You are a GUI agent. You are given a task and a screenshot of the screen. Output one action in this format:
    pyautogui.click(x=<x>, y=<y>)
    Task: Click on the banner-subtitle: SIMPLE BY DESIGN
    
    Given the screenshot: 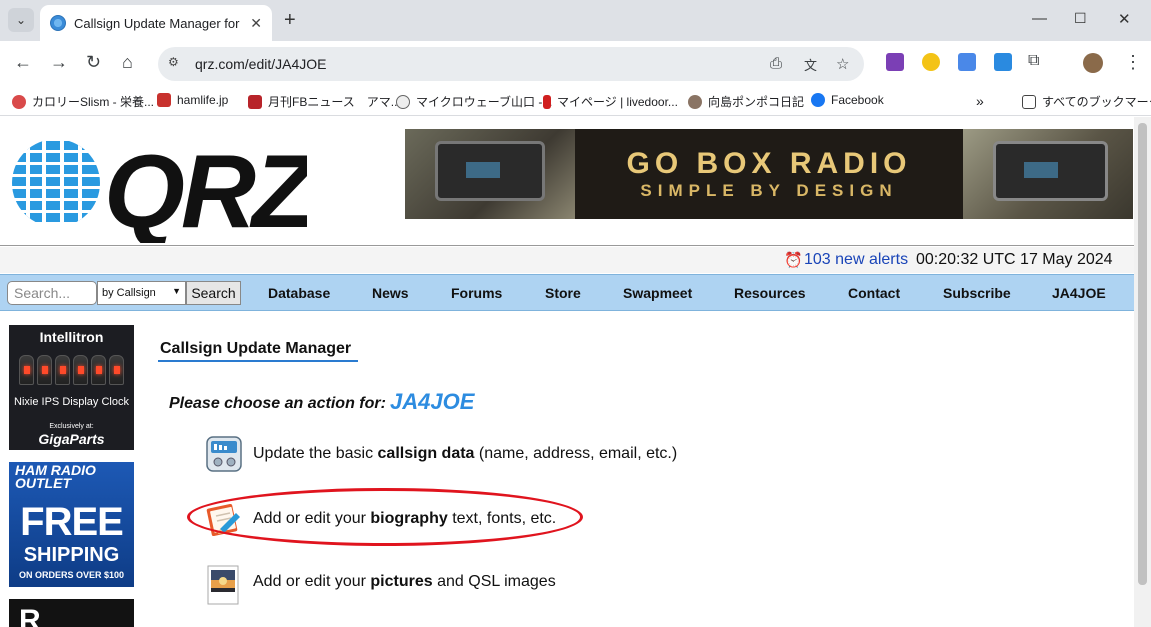 What is the action you would take?
    pyautogui.click(x=769, y=190)
    